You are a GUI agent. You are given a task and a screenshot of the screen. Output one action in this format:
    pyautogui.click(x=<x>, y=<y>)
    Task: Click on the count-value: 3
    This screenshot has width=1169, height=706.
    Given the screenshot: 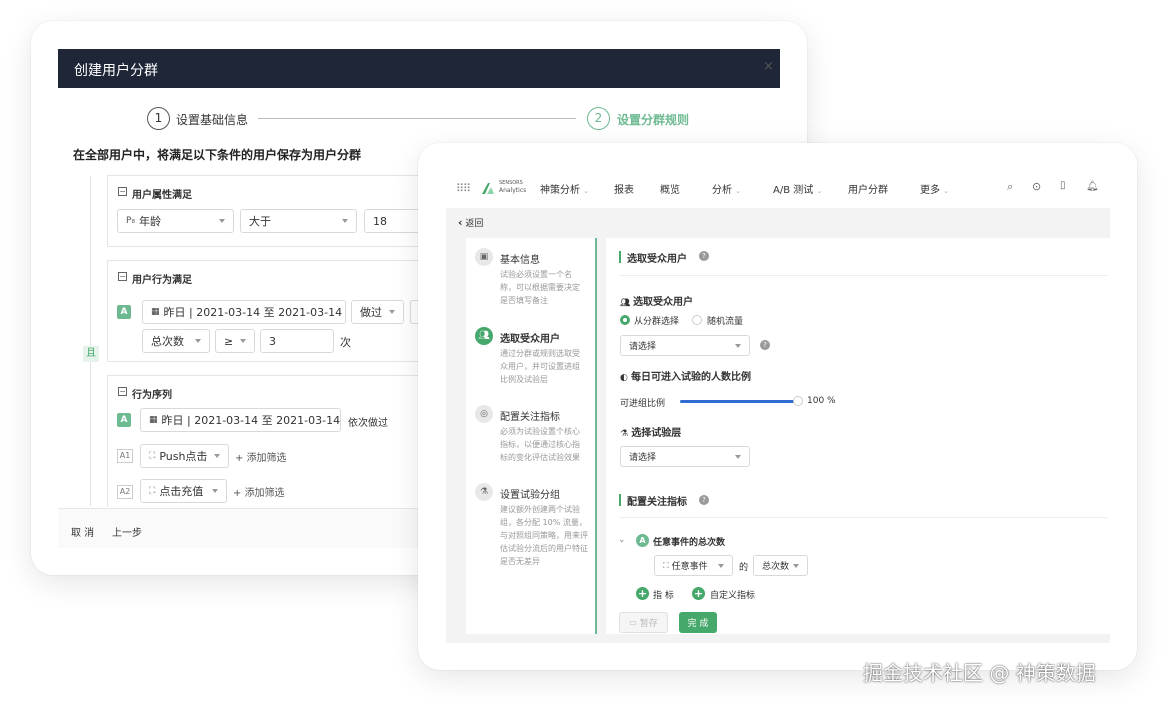 What is the action you would take?
    pyautogui.click(x=272, y=341)
    